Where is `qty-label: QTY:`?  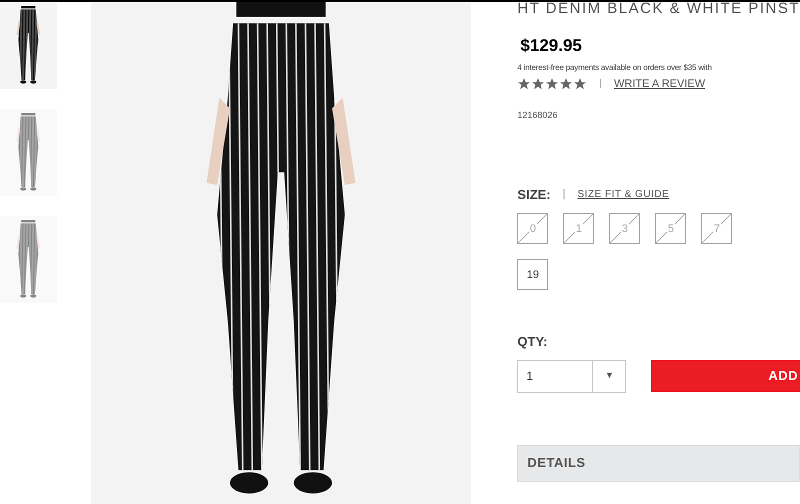
qty-label: QTY: is located at coordinates (532, 342).